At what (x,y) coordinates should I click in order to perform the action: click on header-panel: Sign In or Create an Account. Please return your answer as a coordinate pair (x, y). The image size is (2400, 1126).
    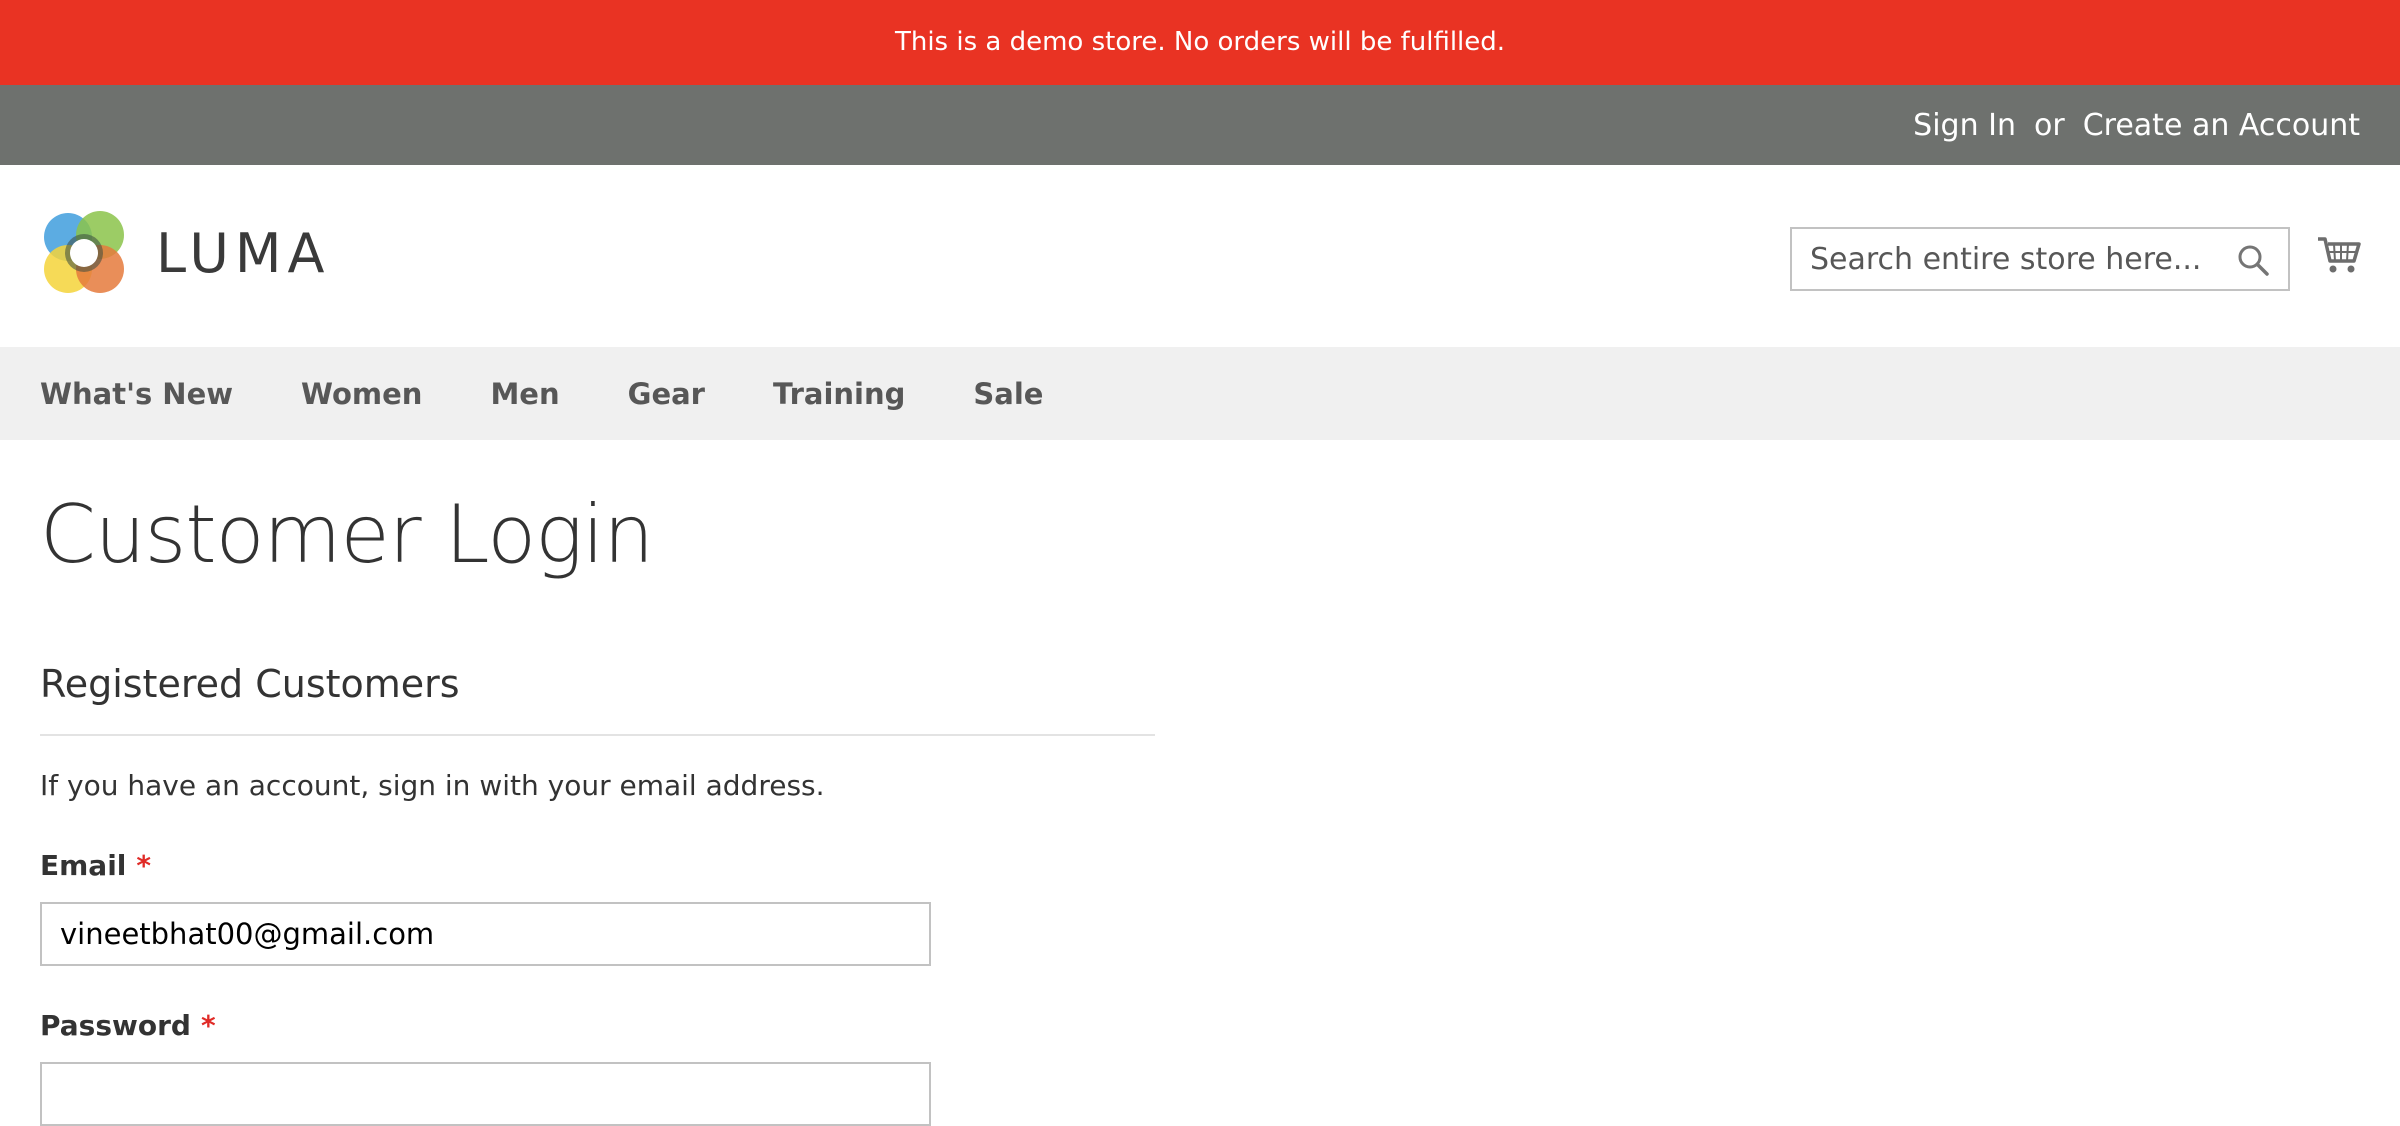
    Looking at the image, I should click on (1200, 125).